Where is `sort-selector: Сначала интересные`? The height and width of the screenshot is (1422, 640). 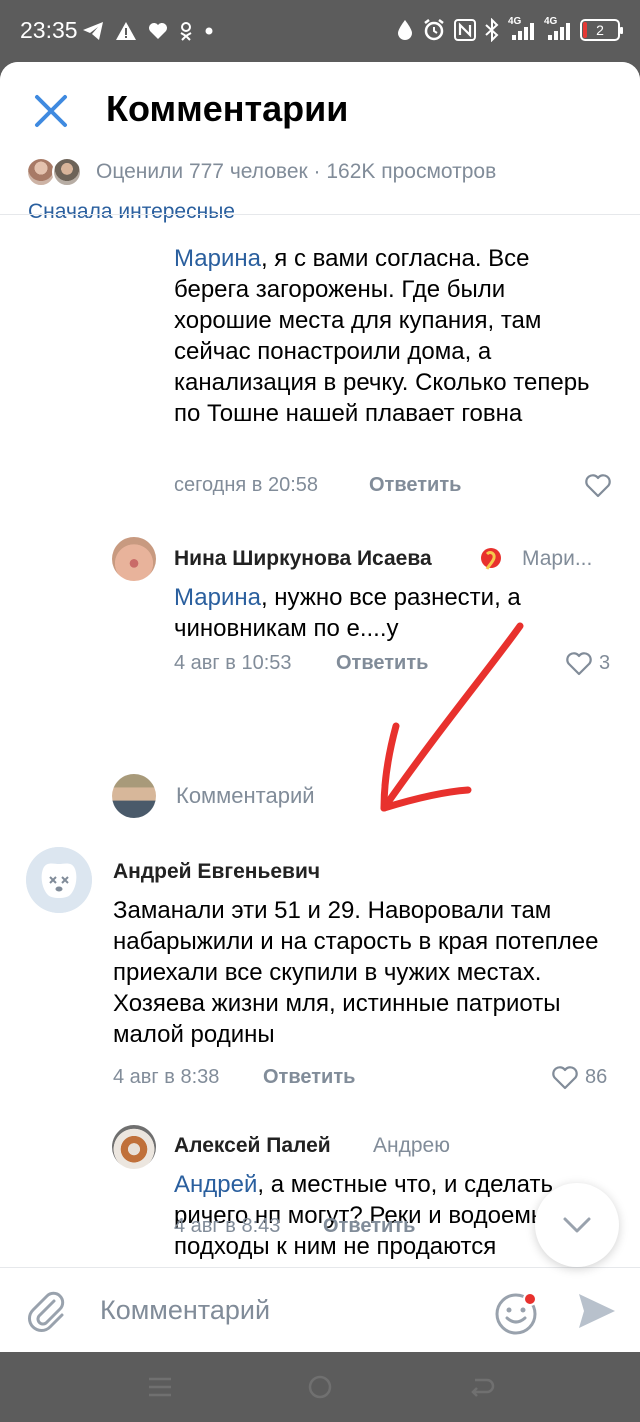 sort-selector: Сначала интересные is located at coordinates (131, 212).